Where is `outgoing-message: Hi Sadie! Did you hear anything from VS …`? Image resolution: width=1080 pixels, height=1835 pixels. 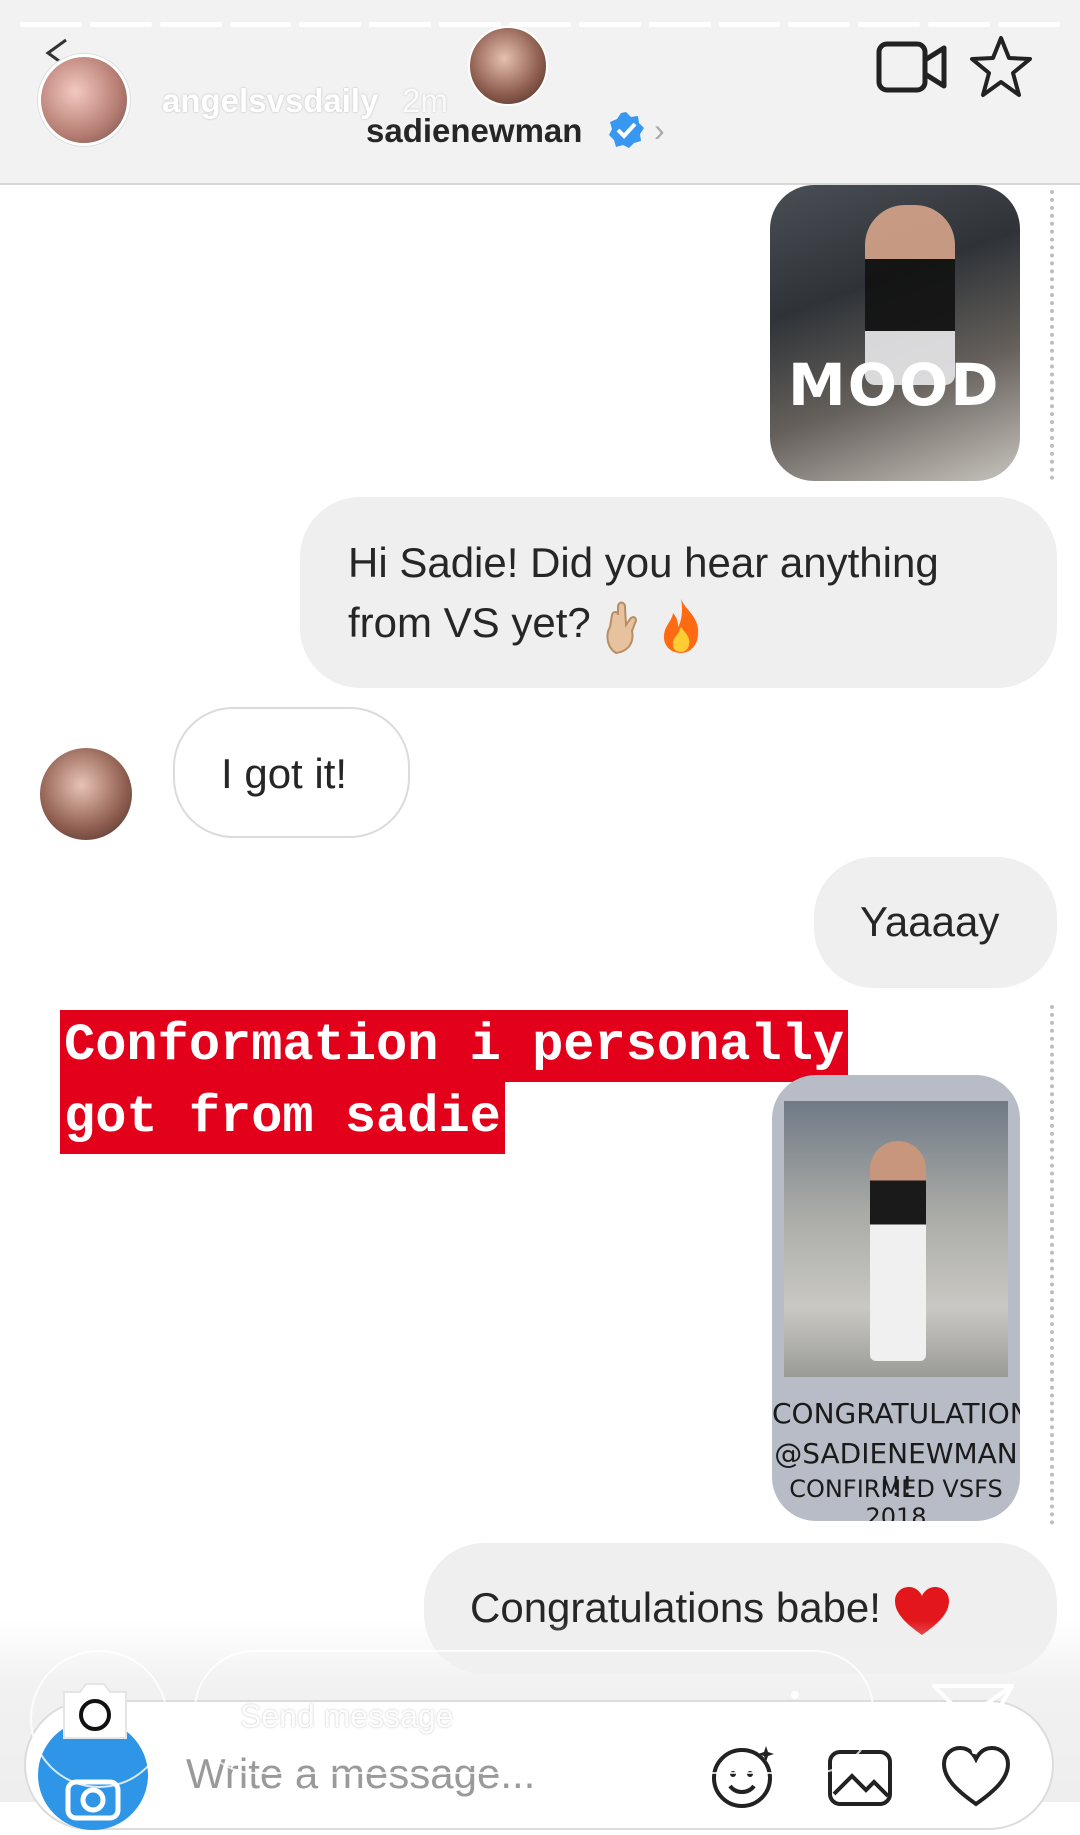 outgoing-message: Hi Sadie! Did you hear anything from VS … is located at coordinates (678, 592).